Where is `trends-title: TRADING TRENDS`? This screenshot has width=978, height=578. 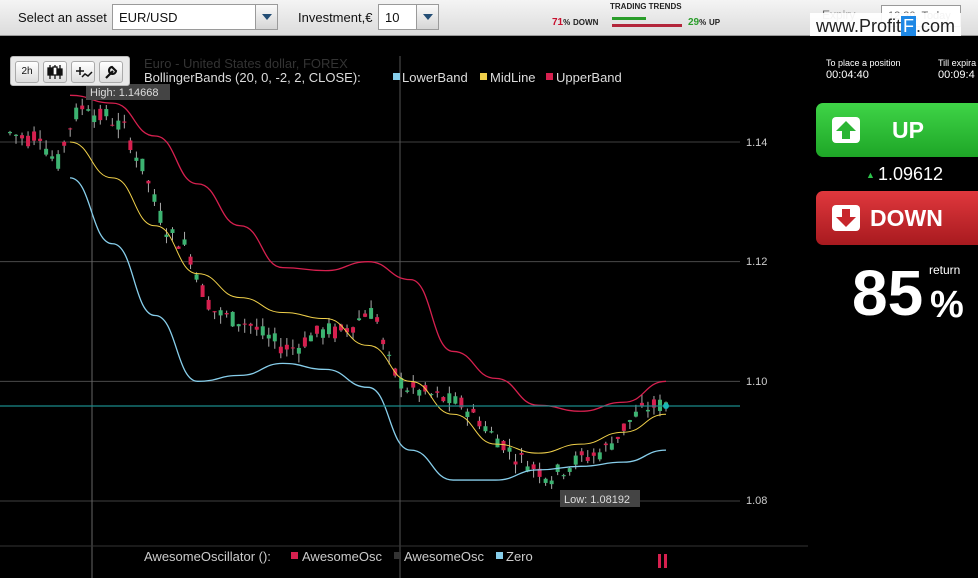
trends-title: TRADING TRENDS is located at coordinates (646, 6).